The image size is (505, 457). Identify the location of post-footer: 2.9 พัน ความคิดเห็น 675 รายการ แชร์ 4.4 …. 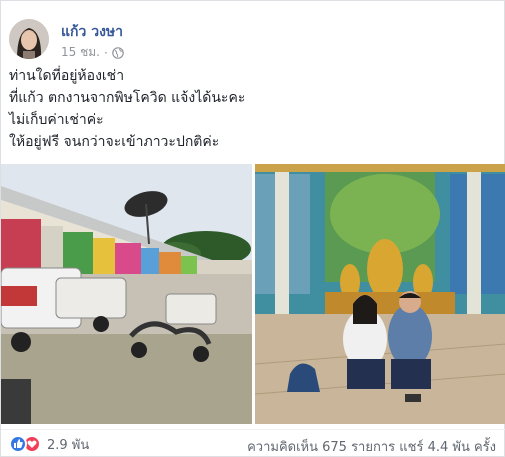
(253, 442).